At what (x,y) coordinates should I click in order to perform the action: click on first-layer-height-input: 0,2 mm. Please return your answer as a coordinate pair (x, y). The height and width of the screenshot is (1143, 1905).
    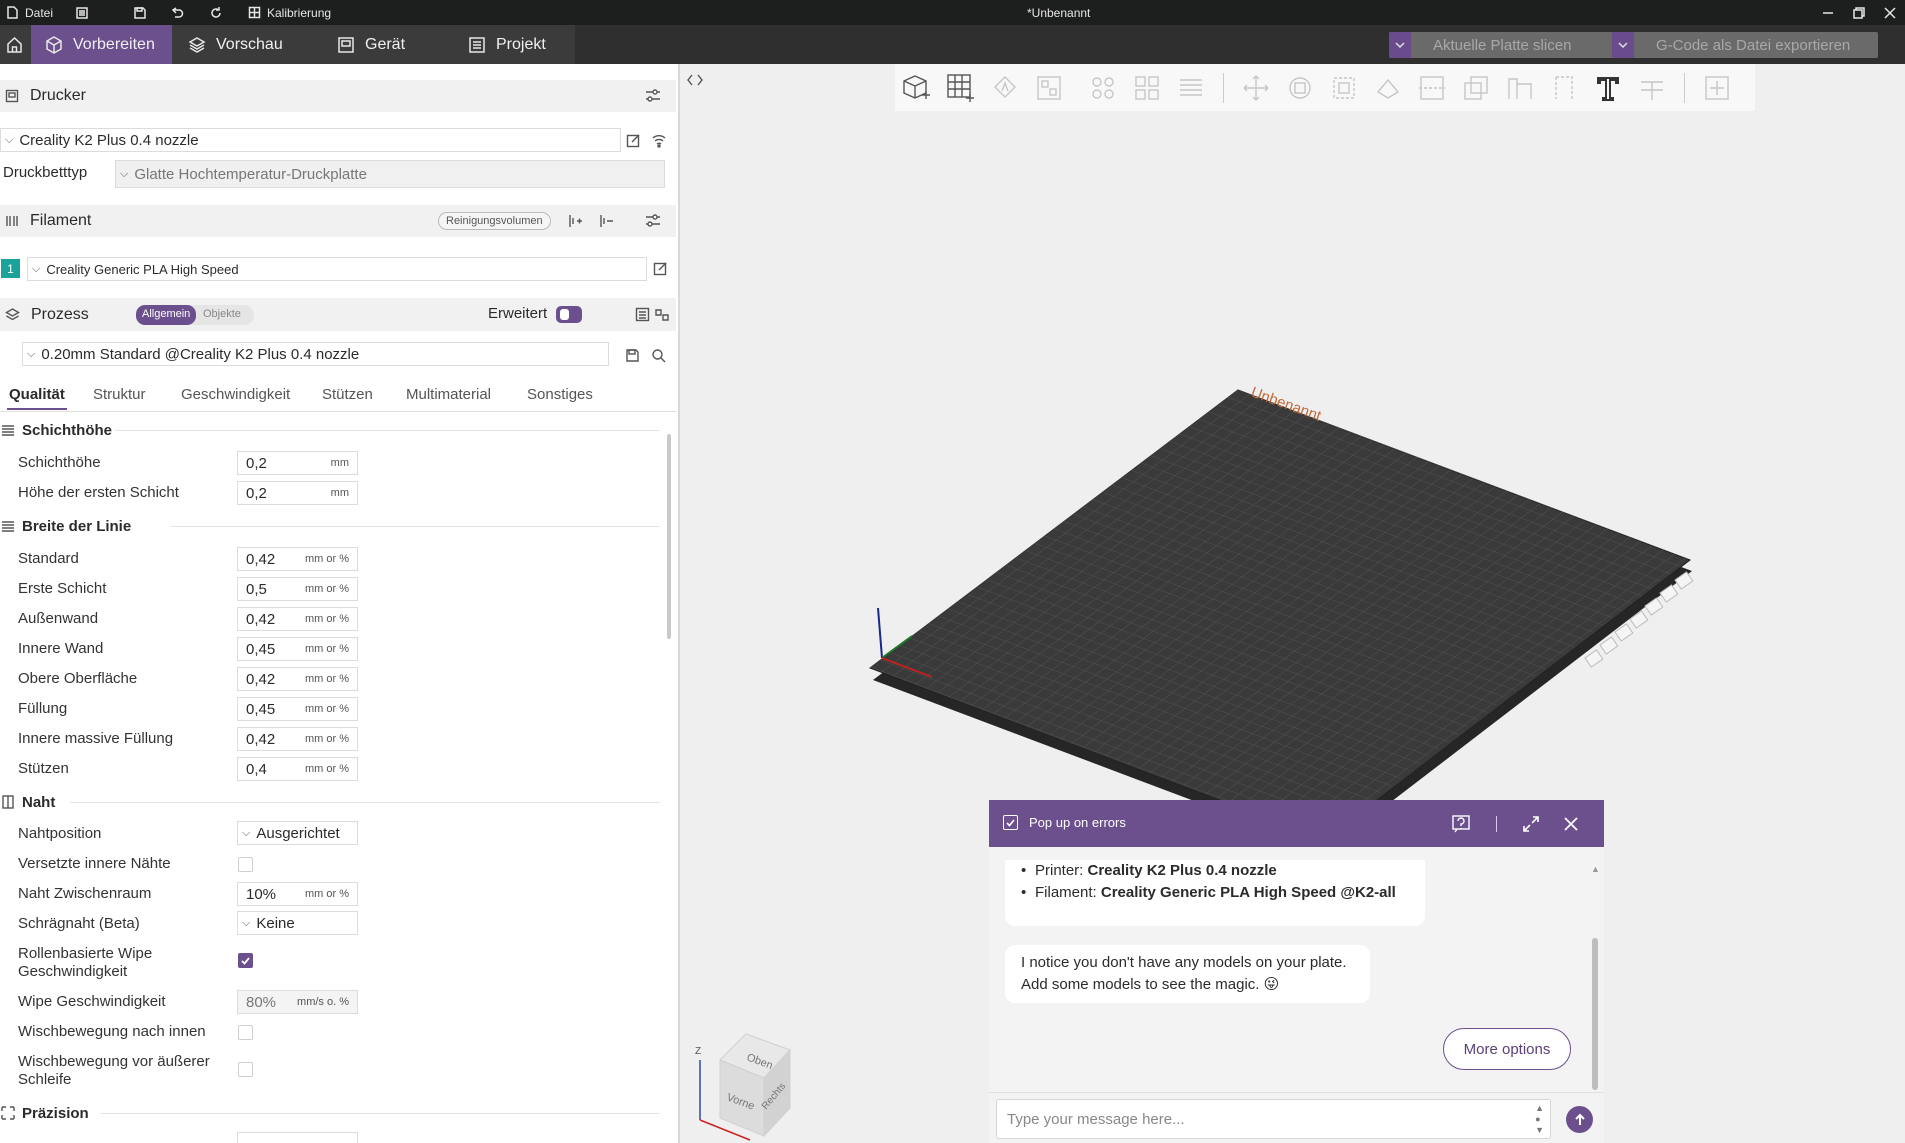
    Looking at the image, I should click on (297, 493).